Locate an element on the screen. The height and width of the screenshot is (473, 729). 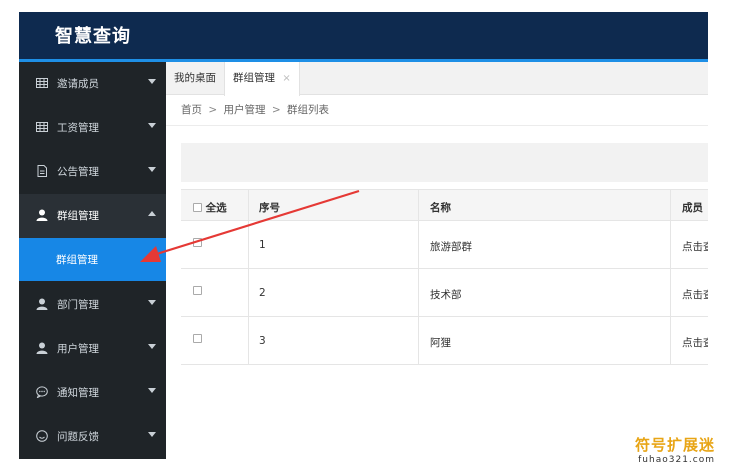
table-row: 3 阿狸 点击查 is located at coordinates (444, 341).